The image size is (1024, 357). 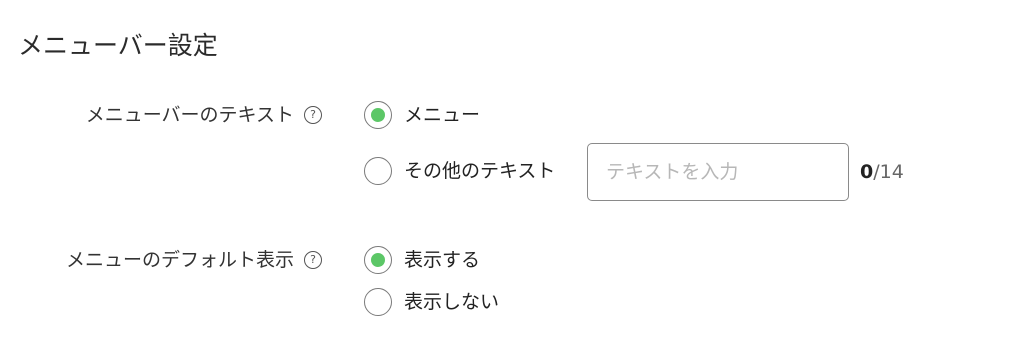 What do you see at coordinates (189, 115) in the screenshot?
I see `menubar-text-label-text: メニューバーのテキスト` at bounding box center [189, 115].